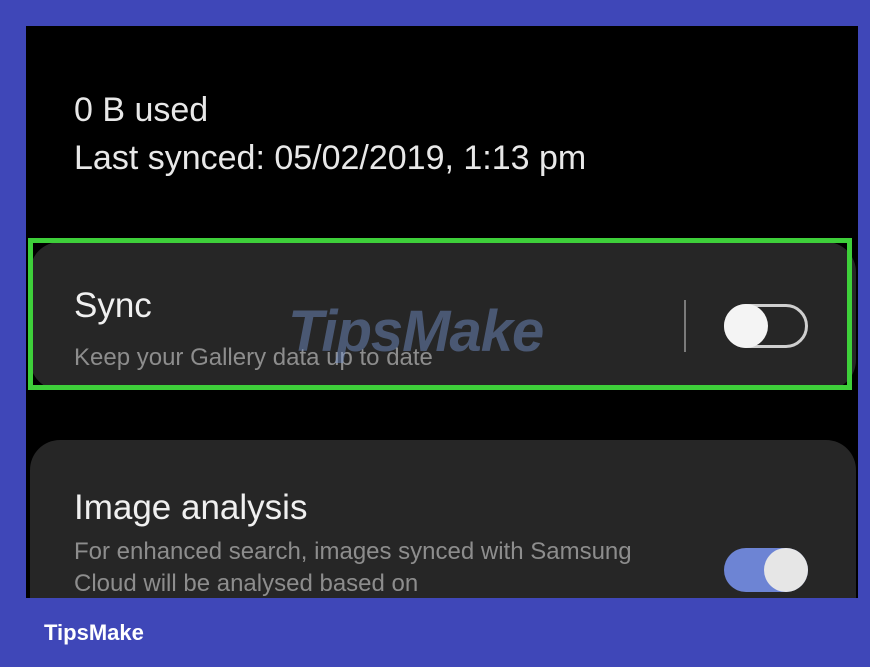 This screenshot has height=667, width=870. I want to click on image-analysis-title: Image analysis, so click(191, 507).